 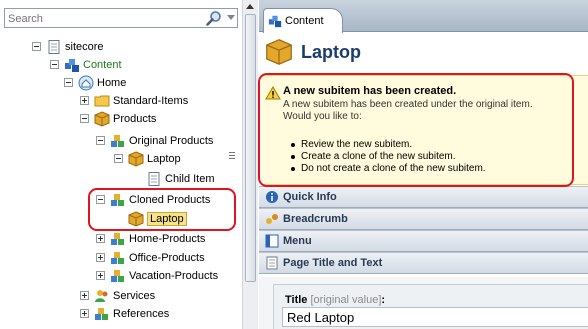 I want to click on tree-item-vacation-products: Vacation-Products, so click(x=157, y=275).